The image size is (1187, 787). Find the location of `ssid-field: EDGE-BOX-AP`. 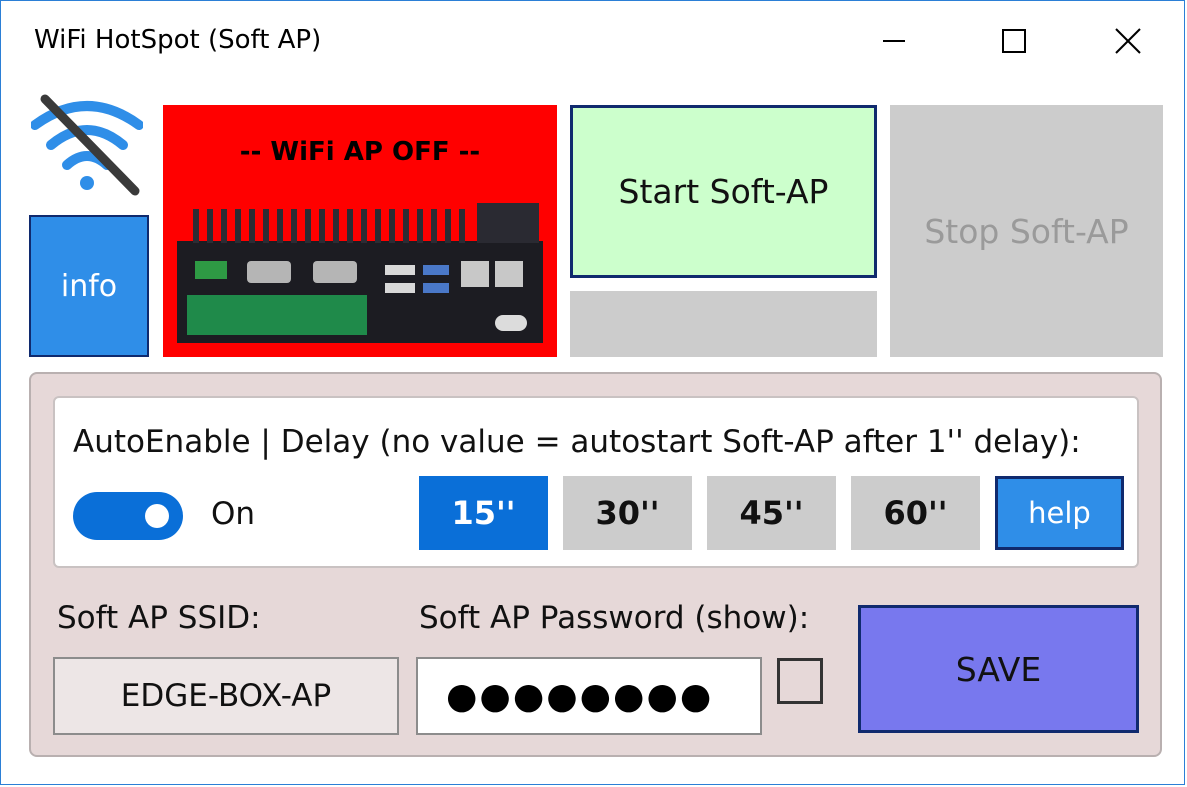

ssid-field: EDGE-BOX-AP is located at coordinates (226, 696).